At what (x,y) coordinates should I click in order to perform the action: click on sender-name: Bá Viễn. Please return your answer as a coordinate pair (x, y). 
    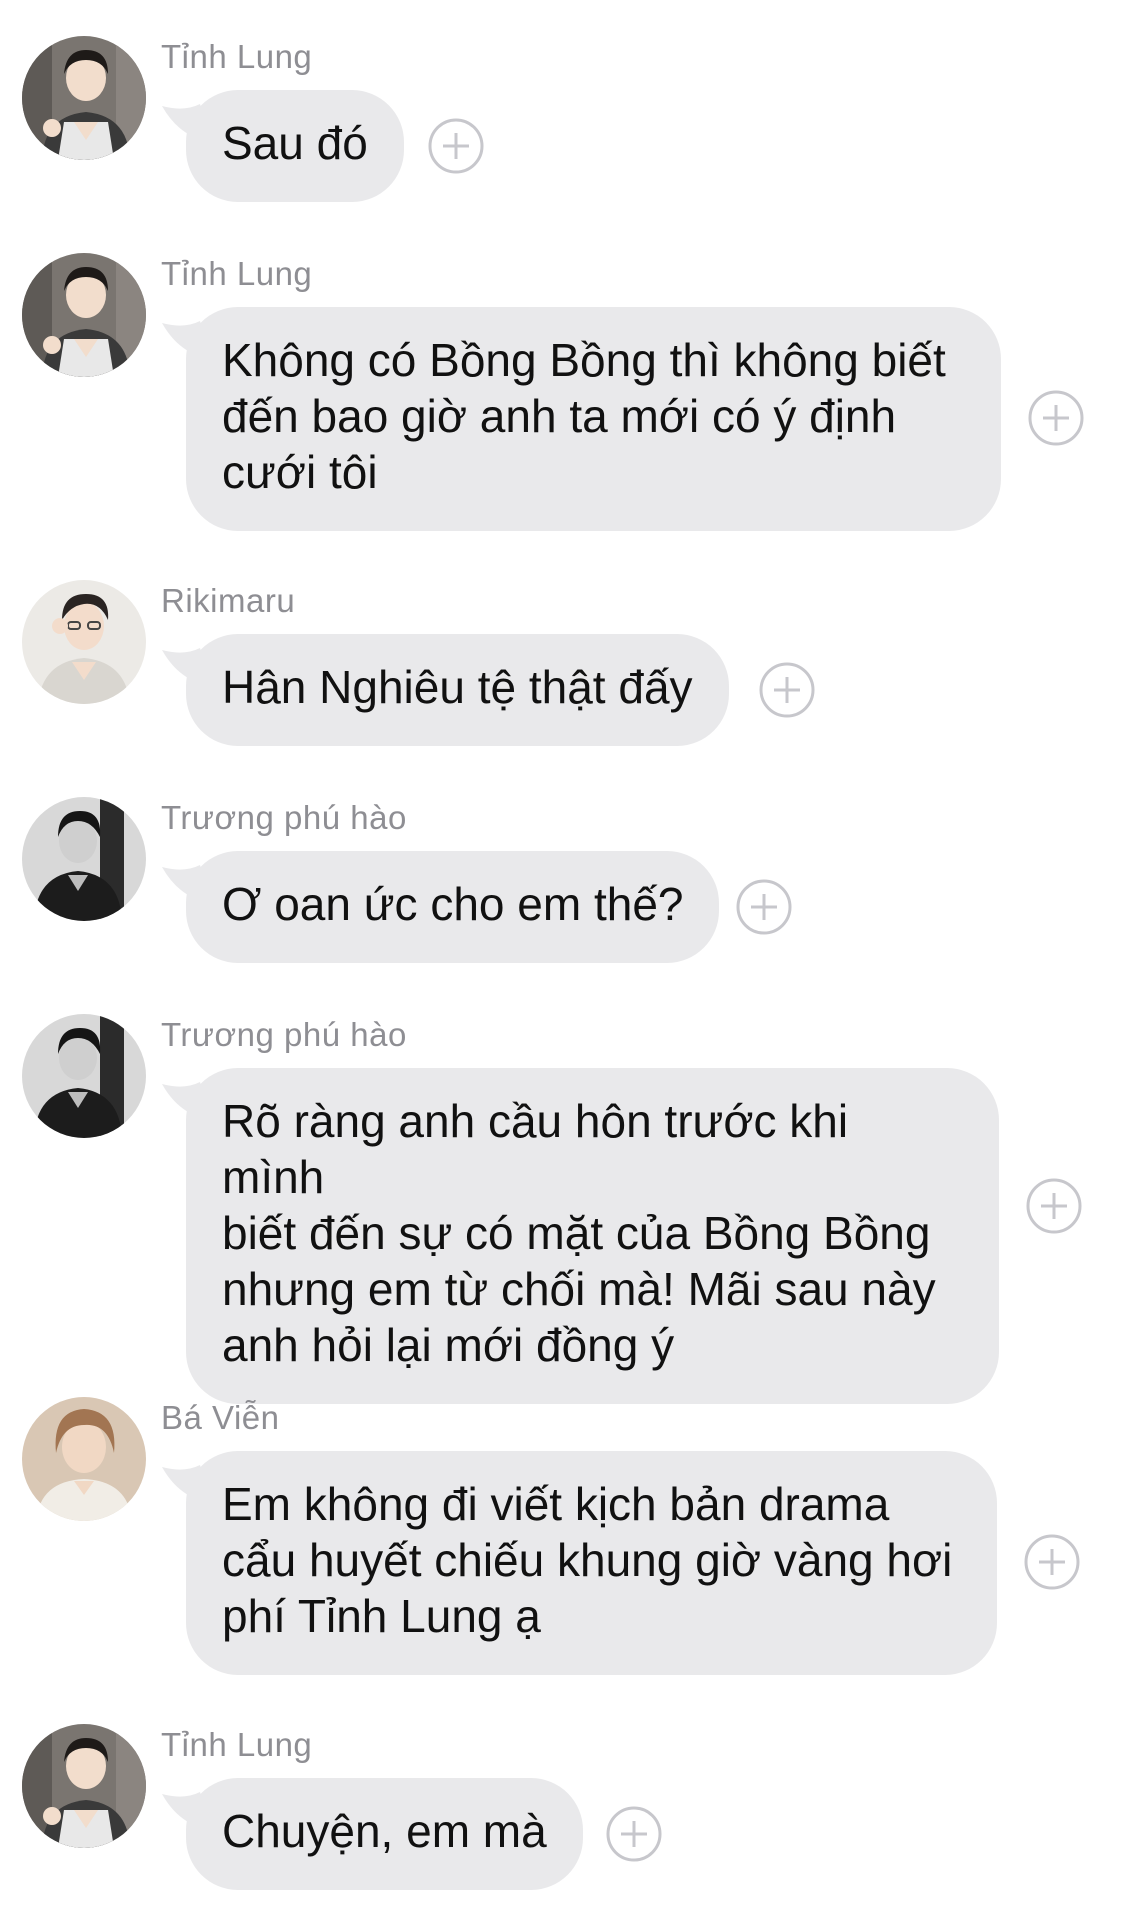
    Looking at the image, I should click on (220, 1417).